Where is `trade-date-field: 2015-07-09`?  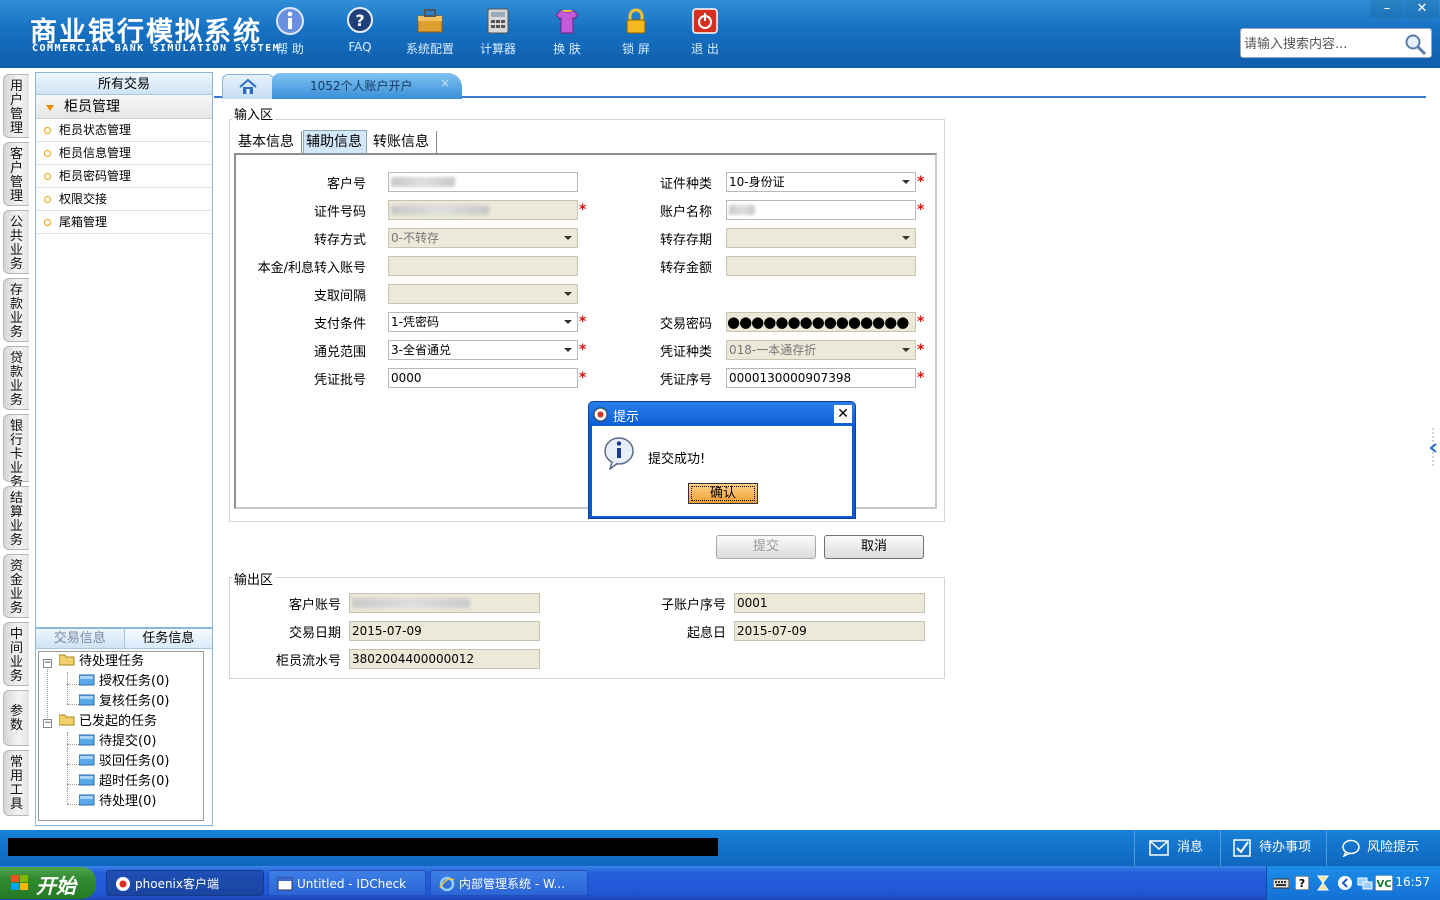 trade-date-field: 2015-07-09 is located at coordinates (444, 631).